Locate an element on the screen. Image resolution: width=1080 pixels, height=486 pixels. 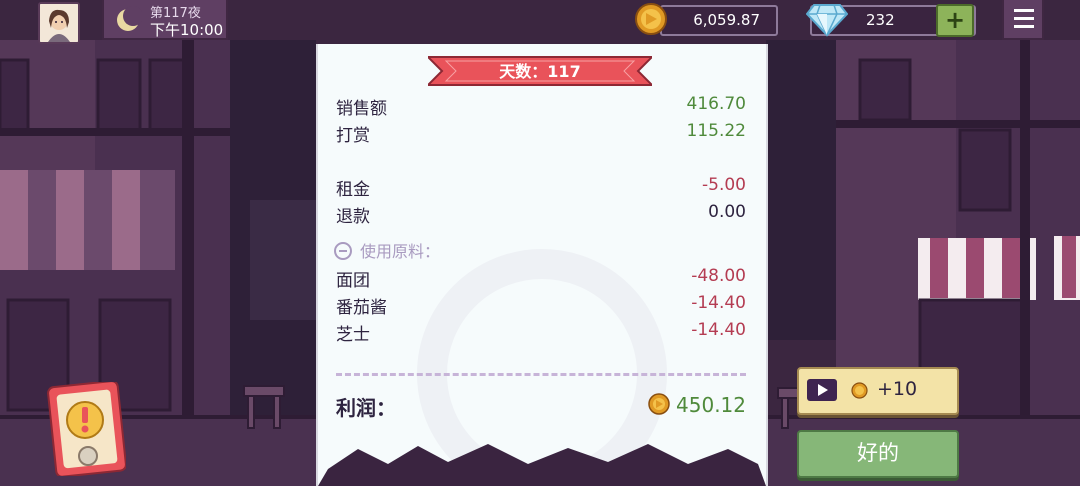
menu-button is located at coordinates (1023, 20).